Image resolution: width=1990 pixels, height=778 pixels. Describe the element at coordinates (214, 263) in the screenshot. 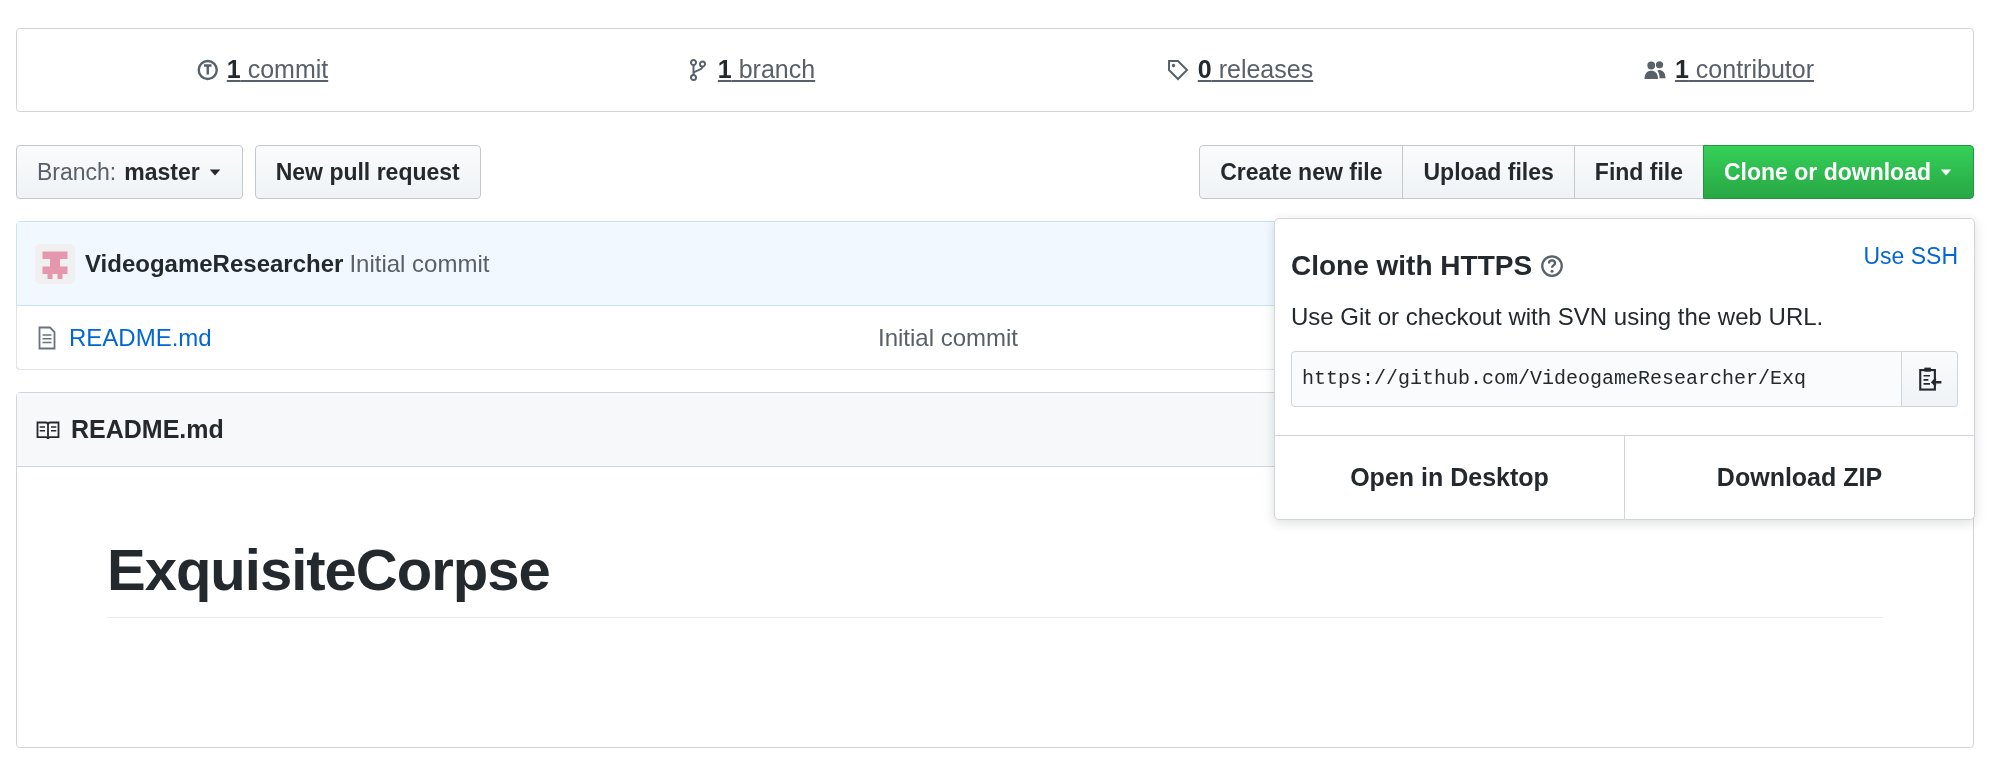

I see `commit-author-link: VideogameResearcher` at that location.